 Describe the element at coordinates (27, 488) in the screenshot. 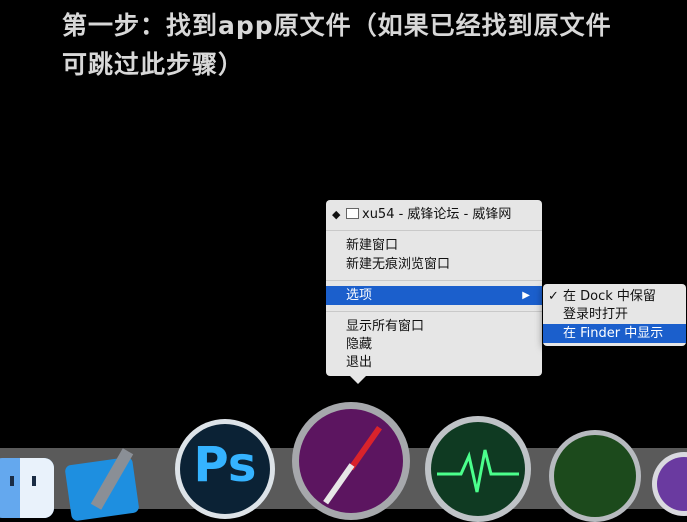

I see `finder-icon` at that location.